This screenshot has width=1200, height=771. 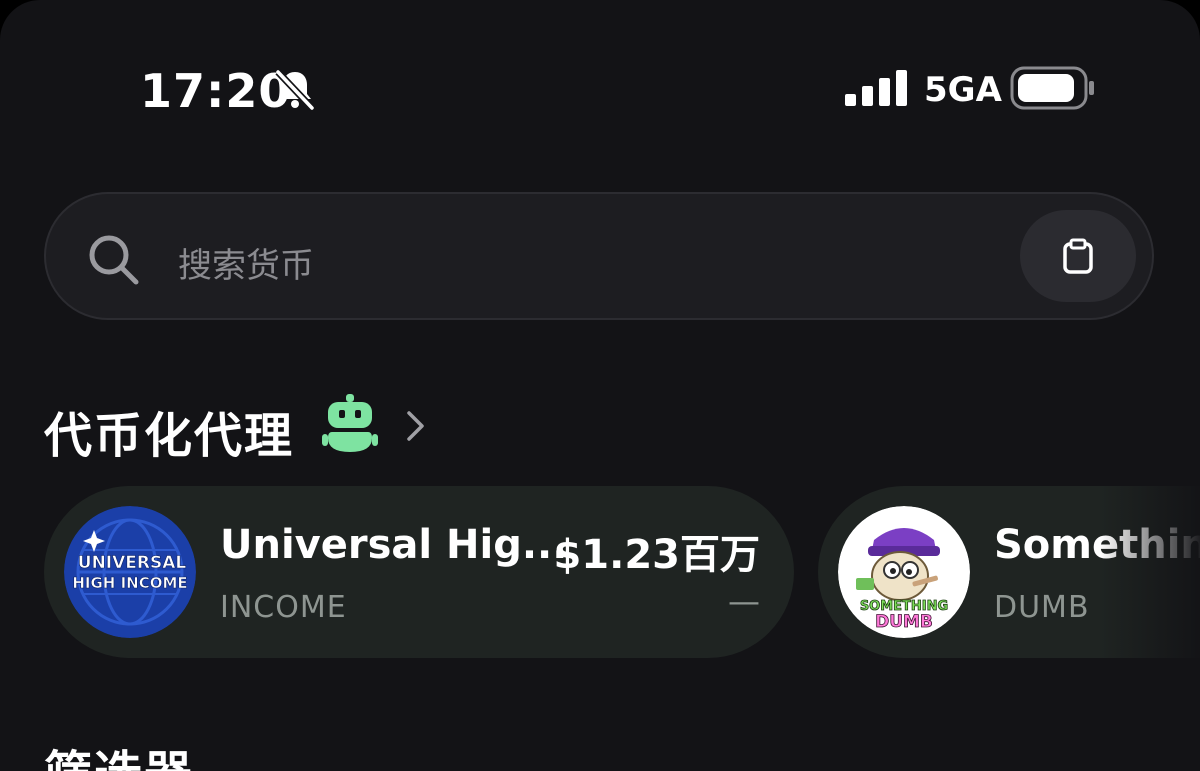 I want to click on svg-text: DUMB, so click(x=904, y=622).